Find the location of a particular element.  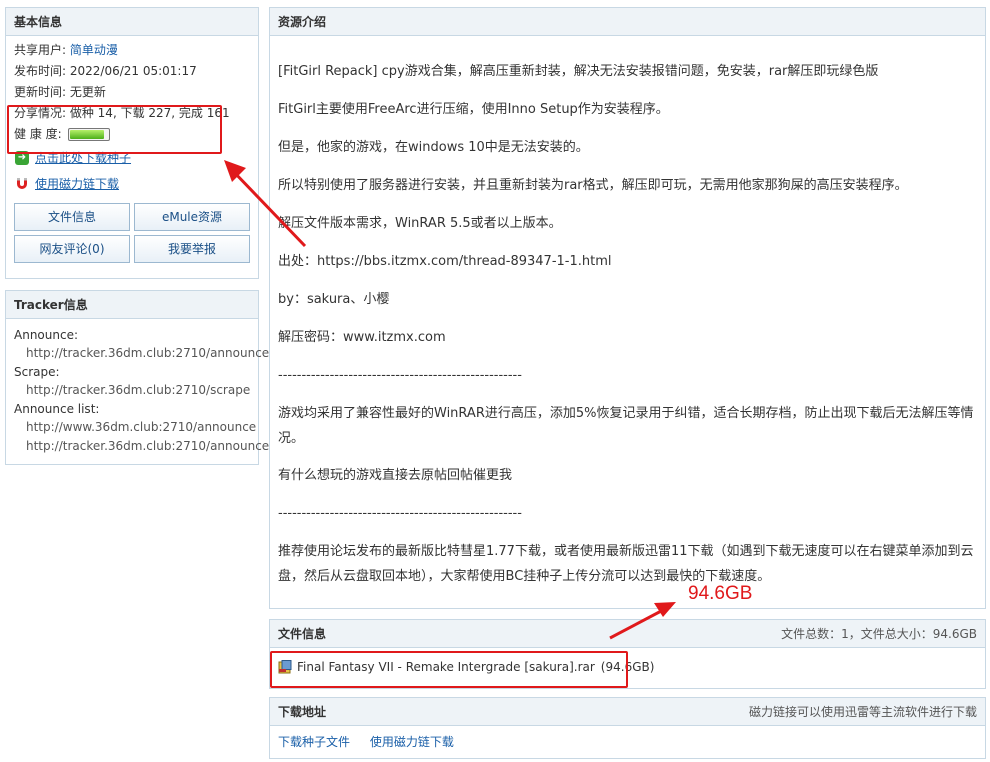

intro-paragraph: by：sakura、小樱 is located at coordinates (334, 299).